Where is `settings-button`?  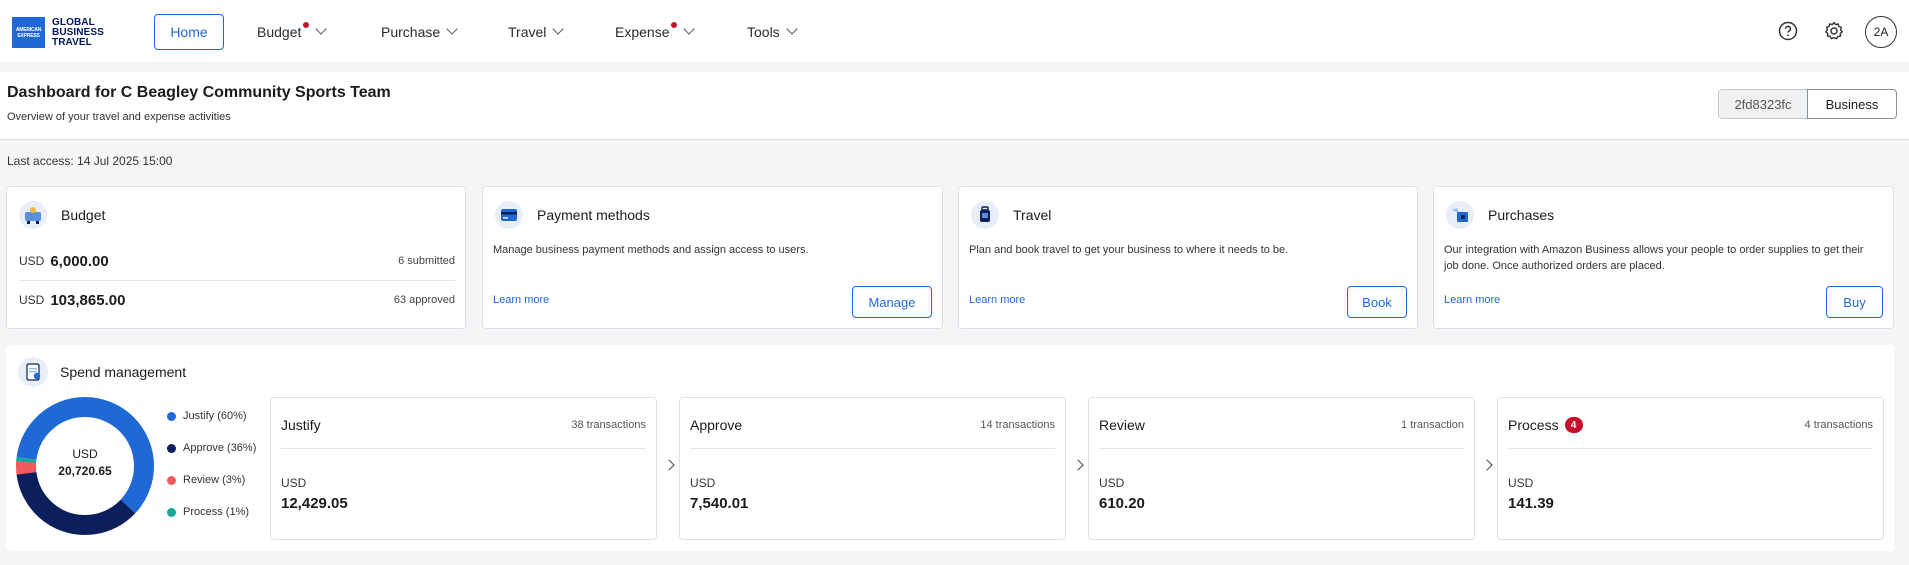
settings-button is located at coordinates (1834, 31).